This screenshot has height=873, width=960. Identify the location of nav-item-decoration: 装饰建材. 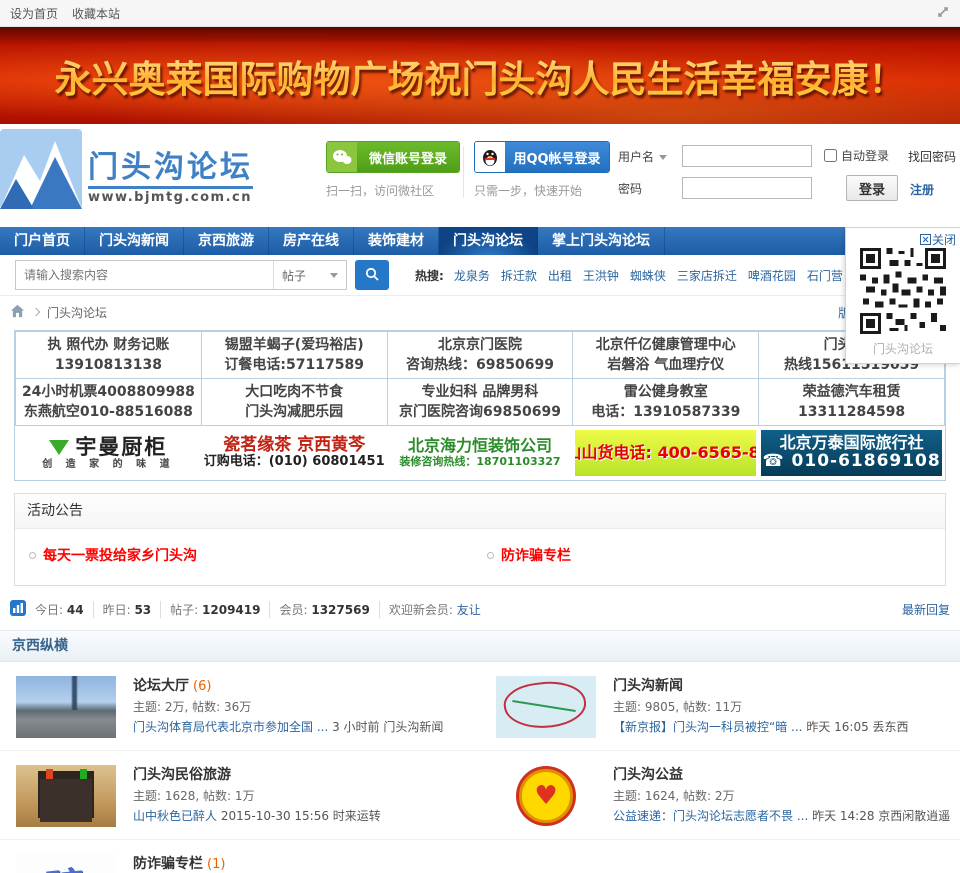
(396, 241).